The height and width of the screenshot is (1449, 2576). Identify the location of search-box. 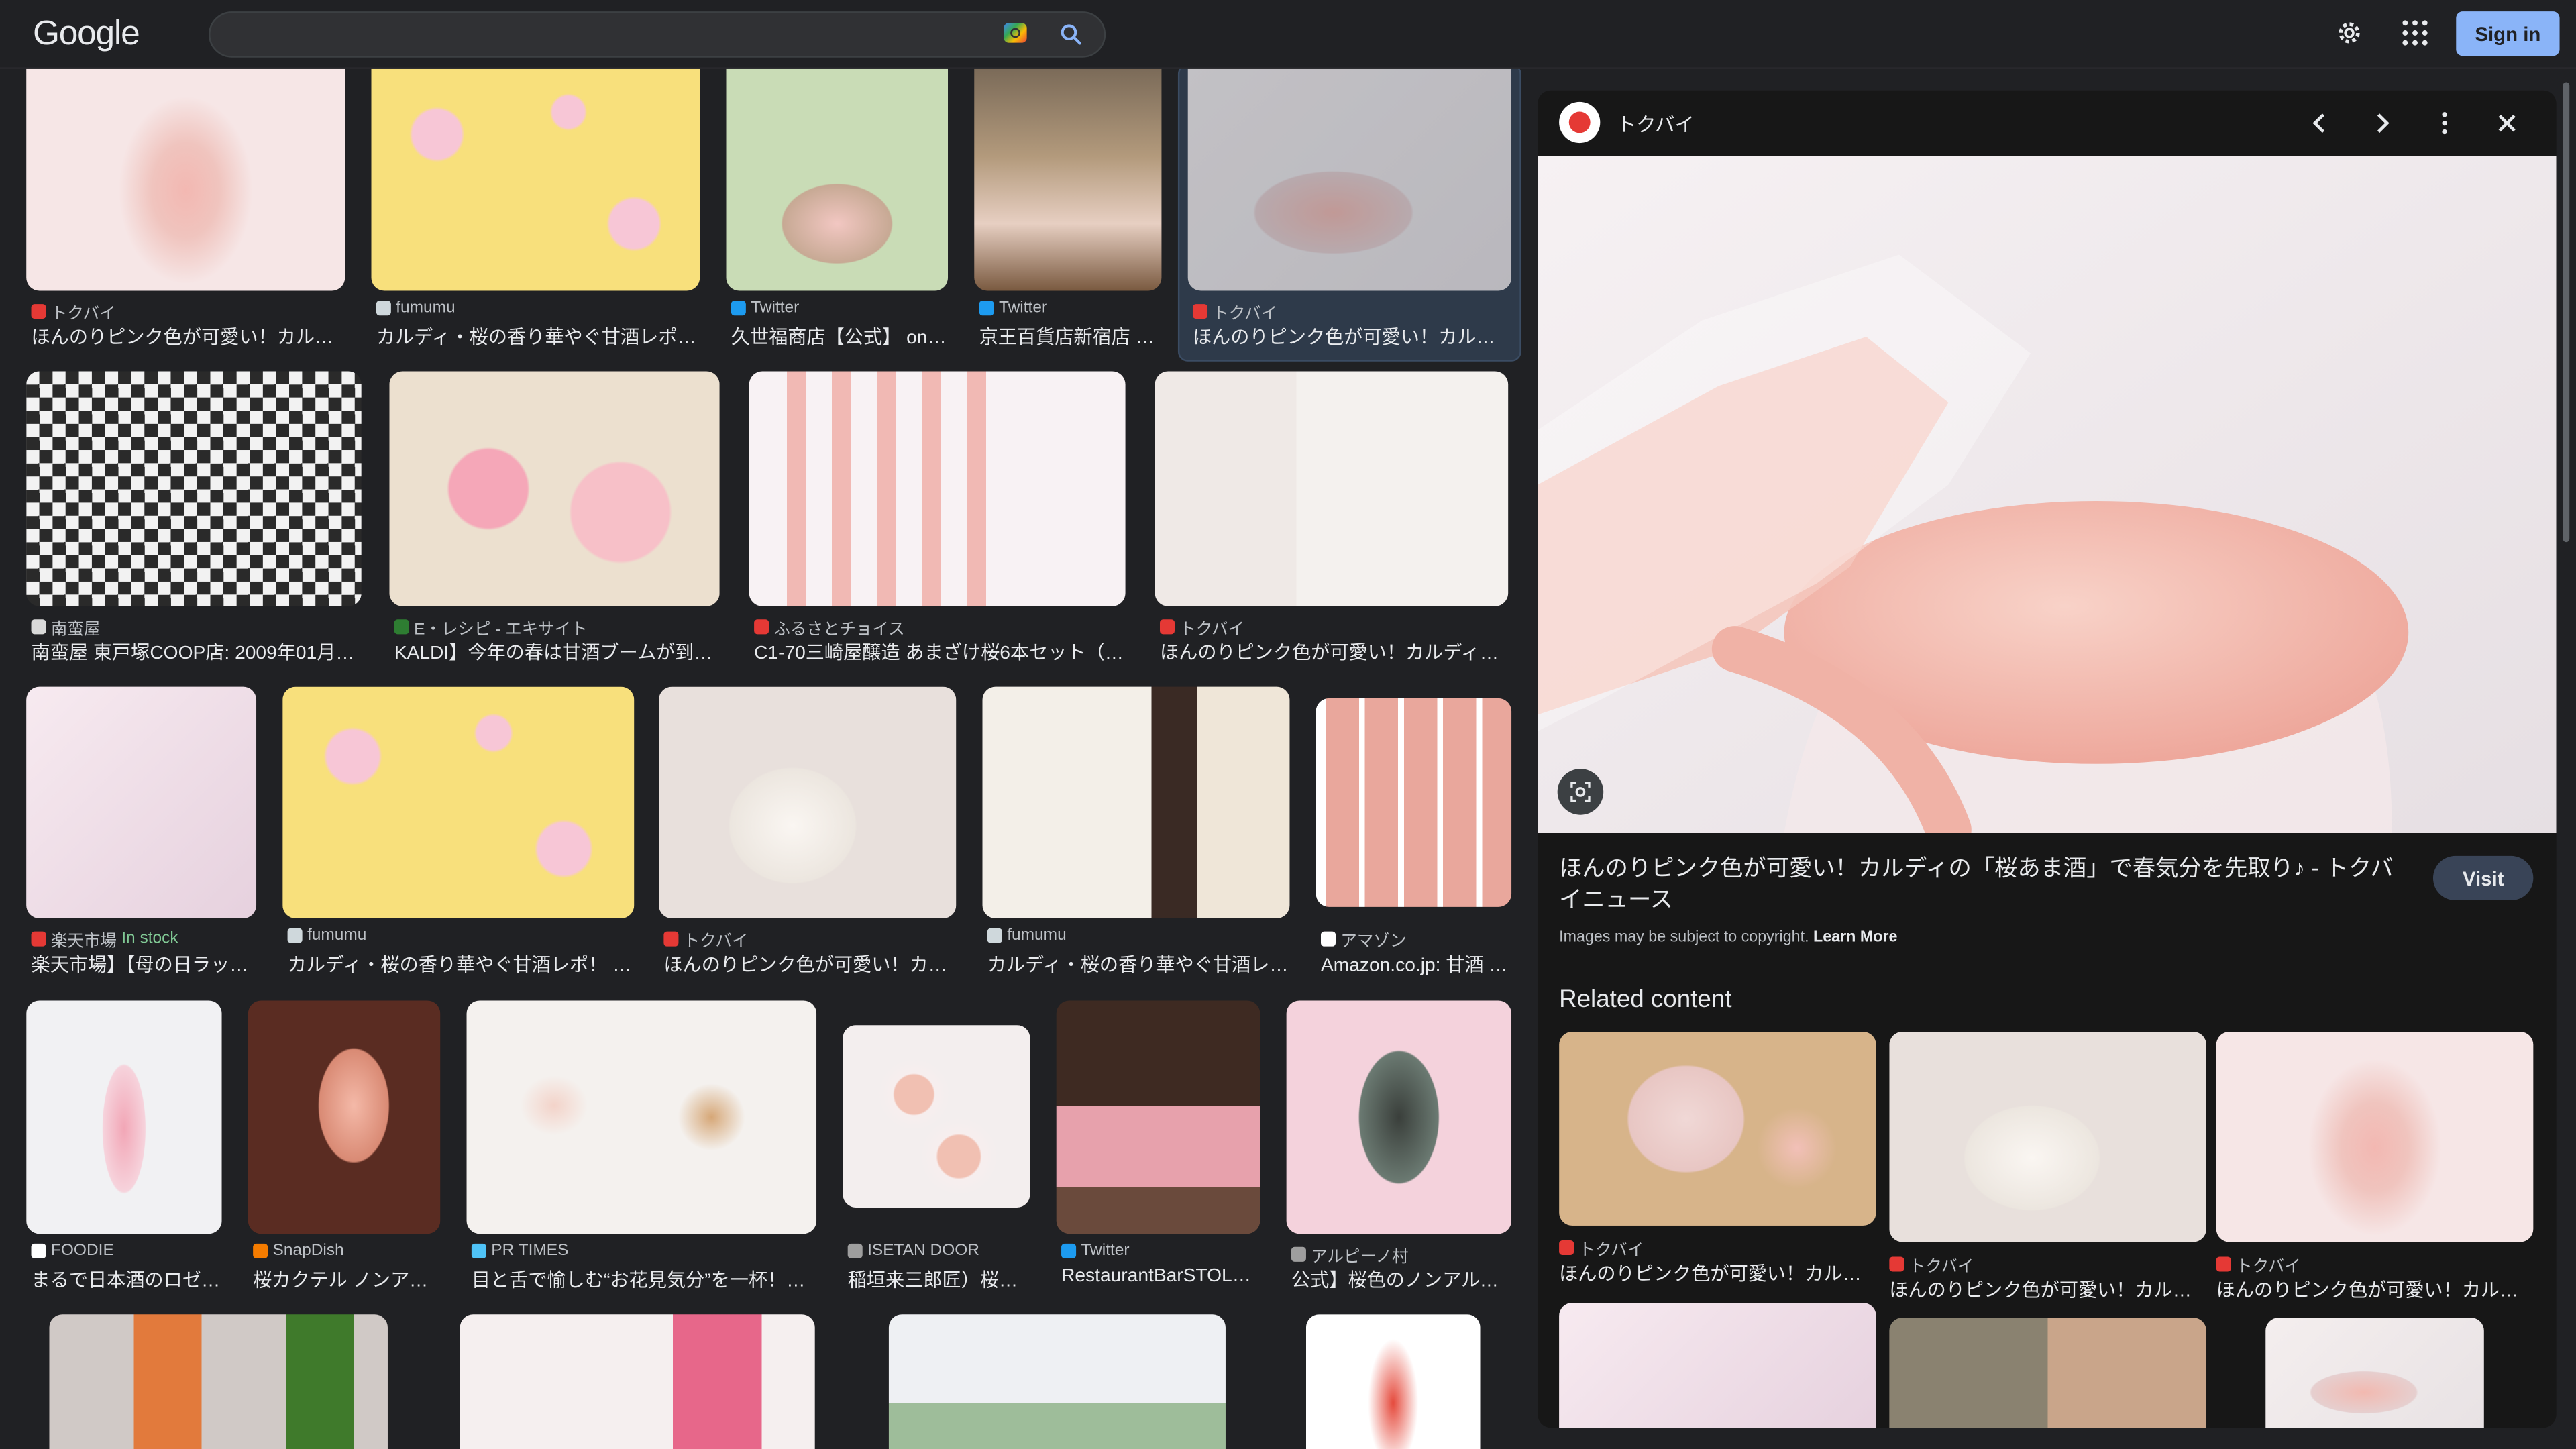
(657, 34).